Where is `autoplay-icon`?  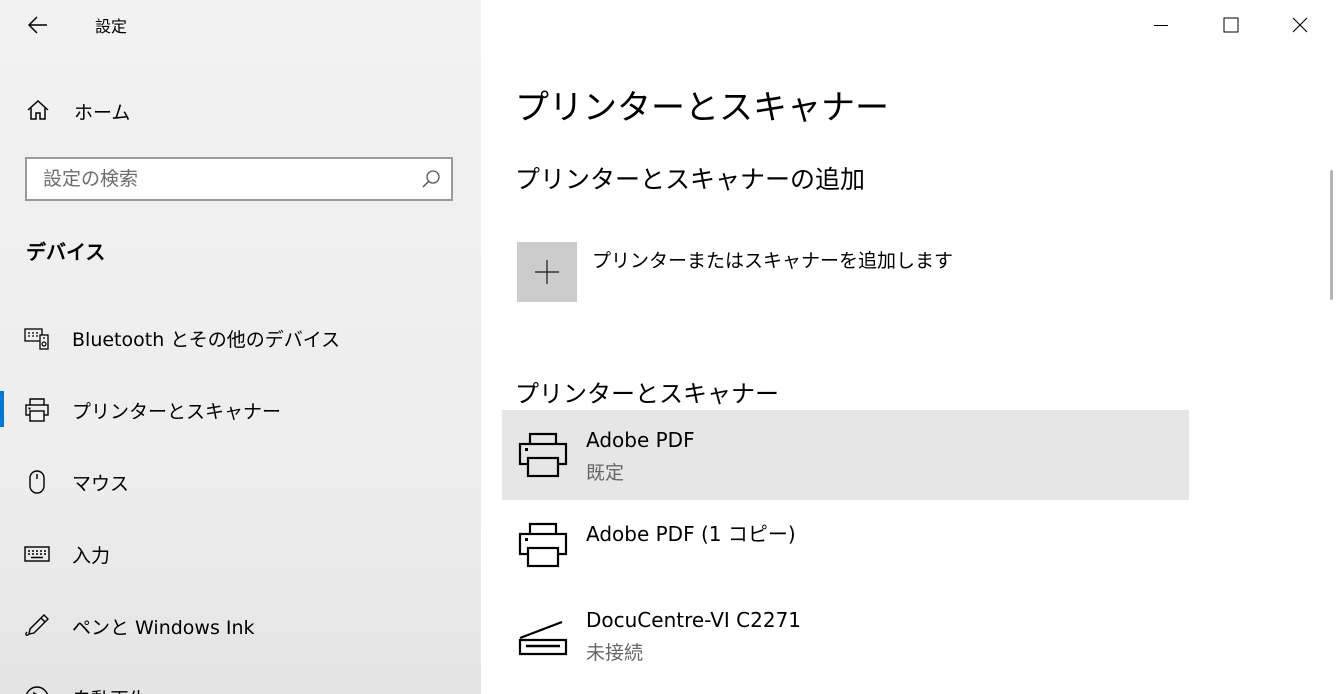 autoplay-icon is located at coordinates (37, 690).